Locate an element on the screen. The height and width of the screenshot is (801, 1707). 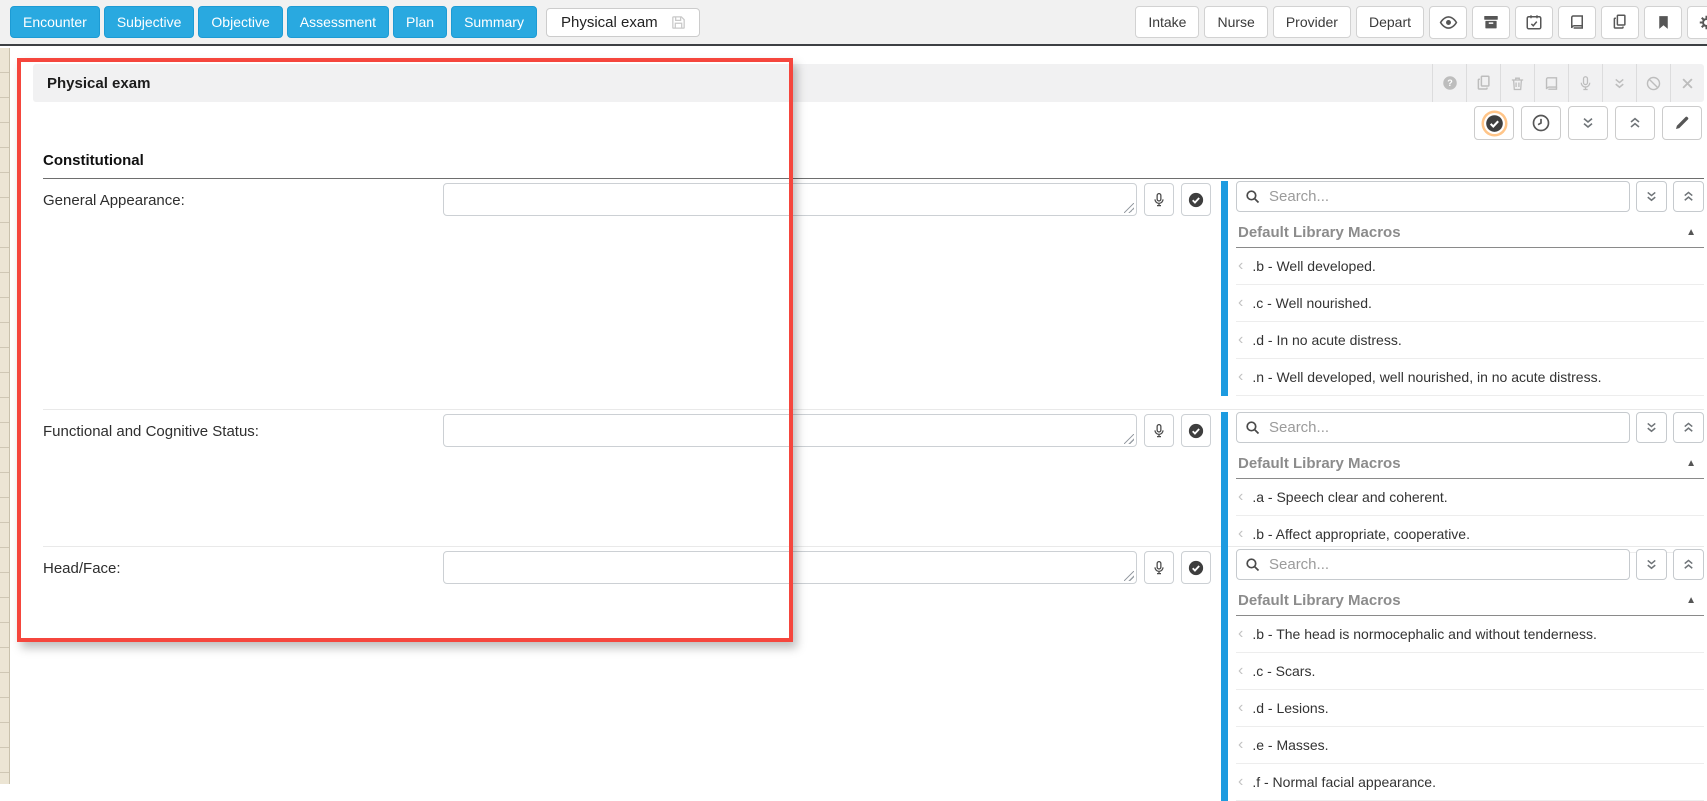
macro-search-row is located at coordinates (1470, 196).